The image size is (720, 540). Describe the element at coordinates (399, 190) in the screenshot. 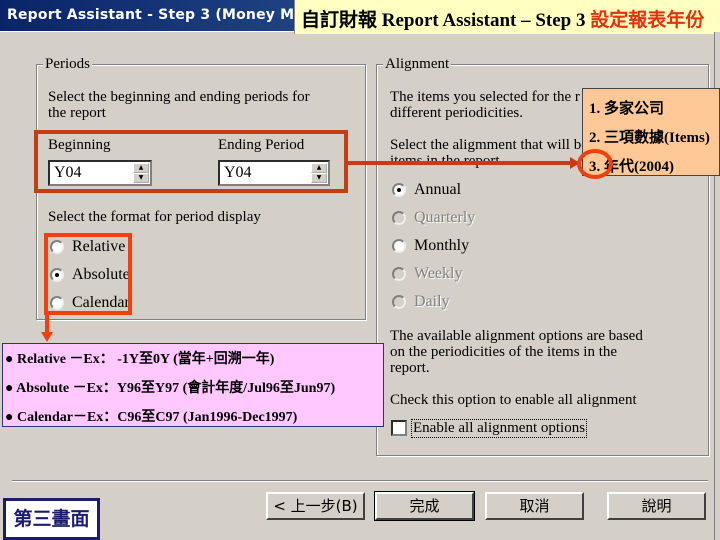

I see `radio-checked-icon` at that location.